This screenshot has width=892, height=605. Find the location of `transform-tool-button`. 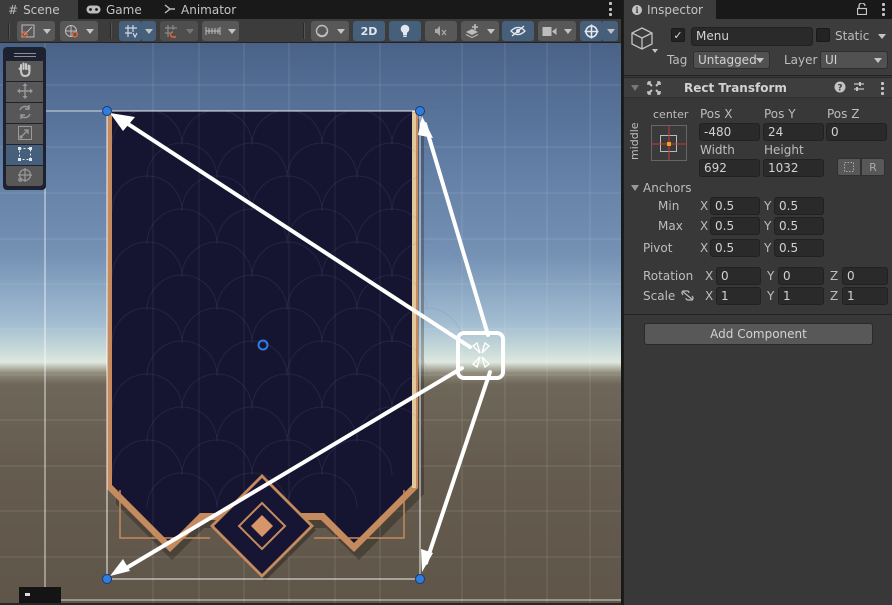

transform-tool-button is located at coordinates (24, 176).